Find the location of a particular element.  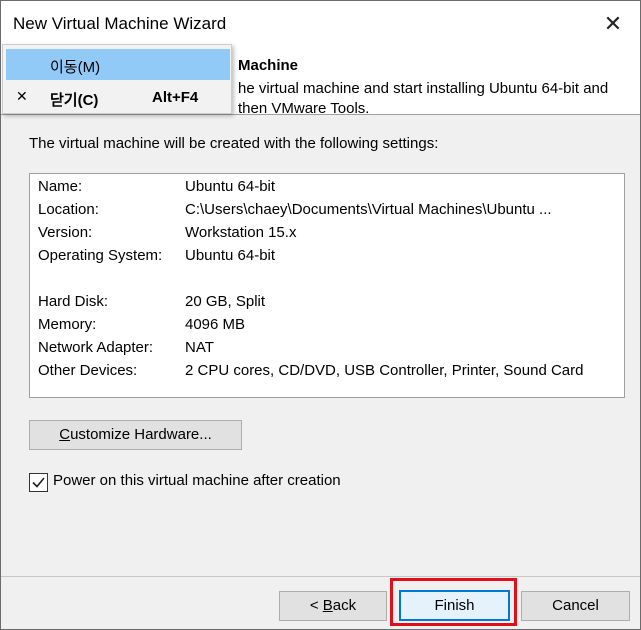

menu-item-close: ✕ 닫기(C) Alt+F4 is located at coordinates (118, 97).